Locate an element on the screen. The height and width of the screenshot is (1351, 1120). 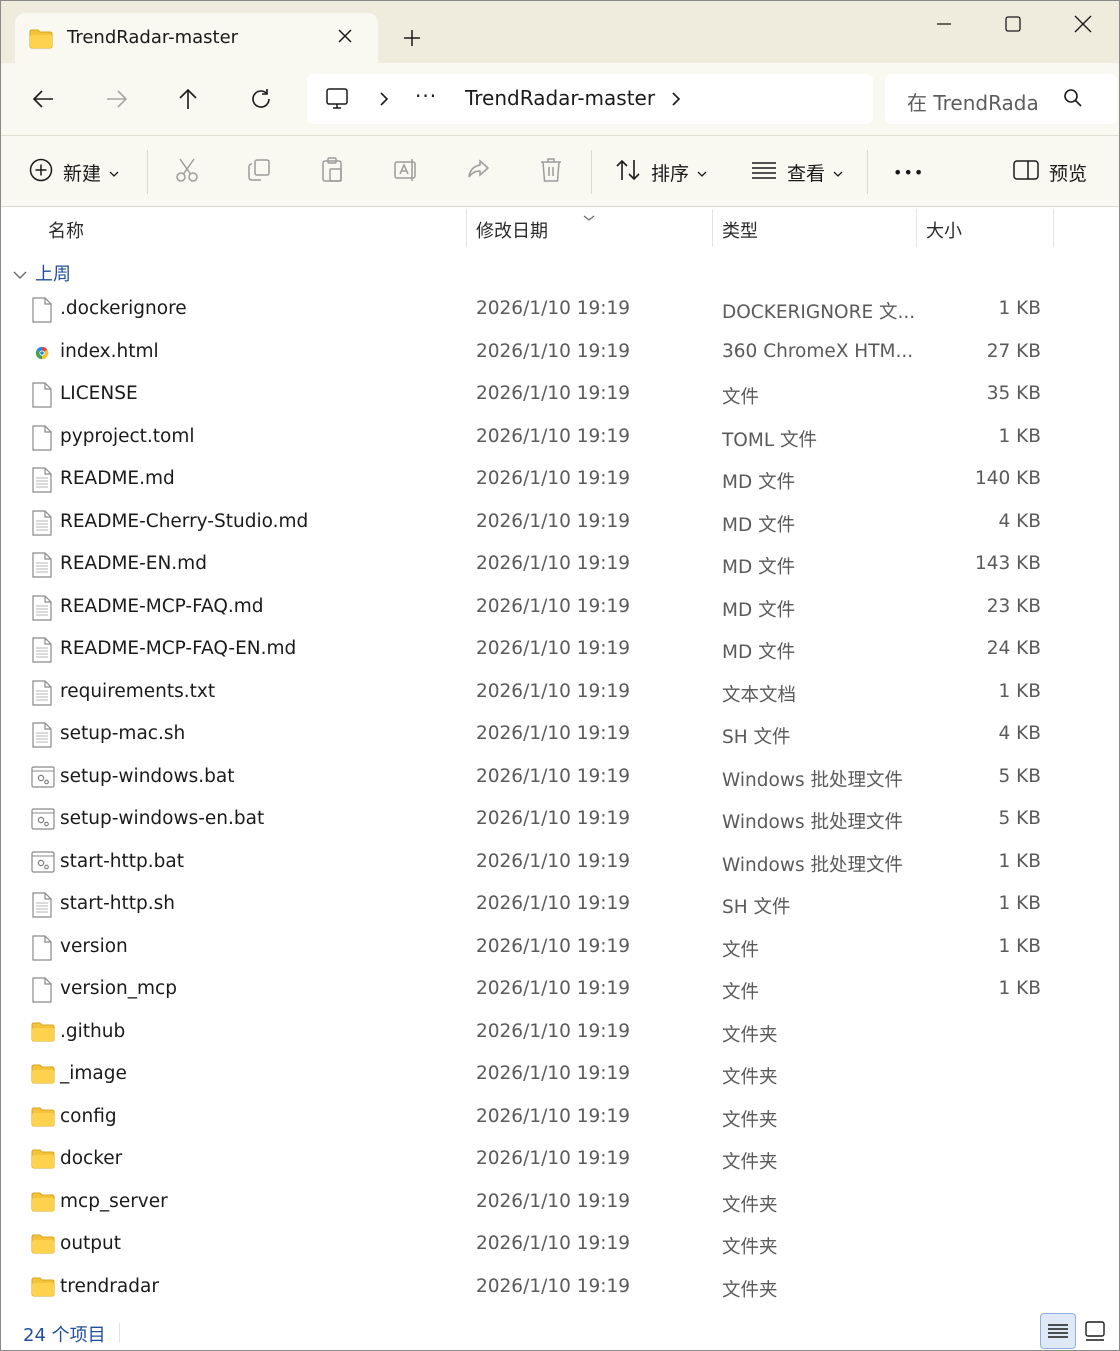
tiles-view-icon is located at coordinates (1095, 1331).